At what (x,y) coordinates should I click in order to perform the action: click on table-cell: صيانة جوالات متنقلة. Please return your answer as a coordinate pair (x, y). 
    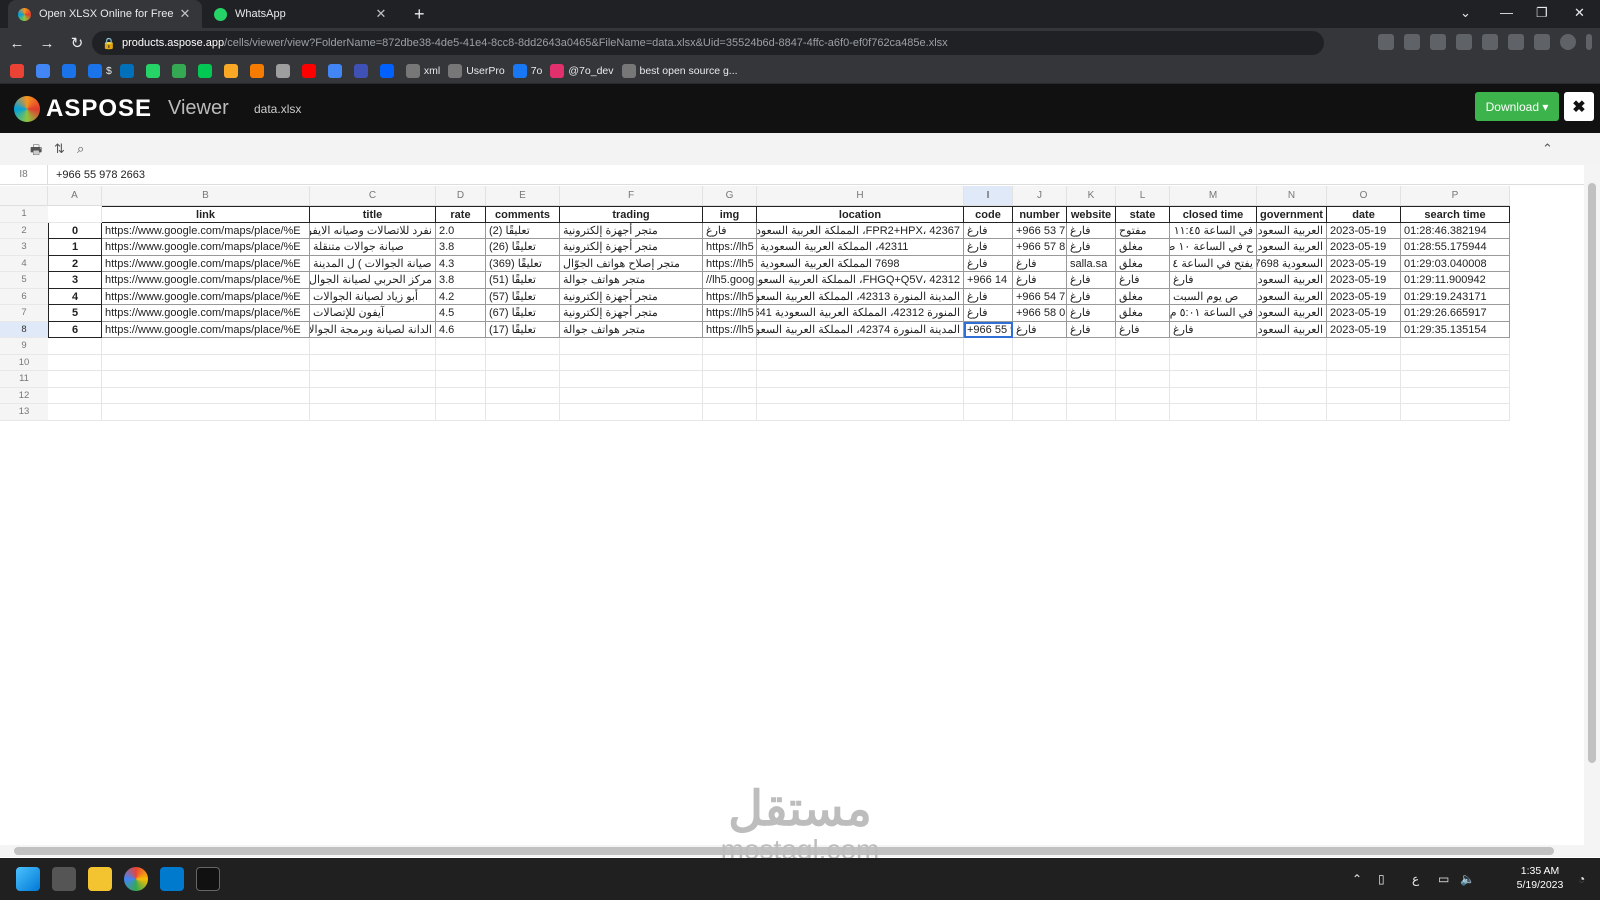
    Looking at the image, I should click on (373, 247).